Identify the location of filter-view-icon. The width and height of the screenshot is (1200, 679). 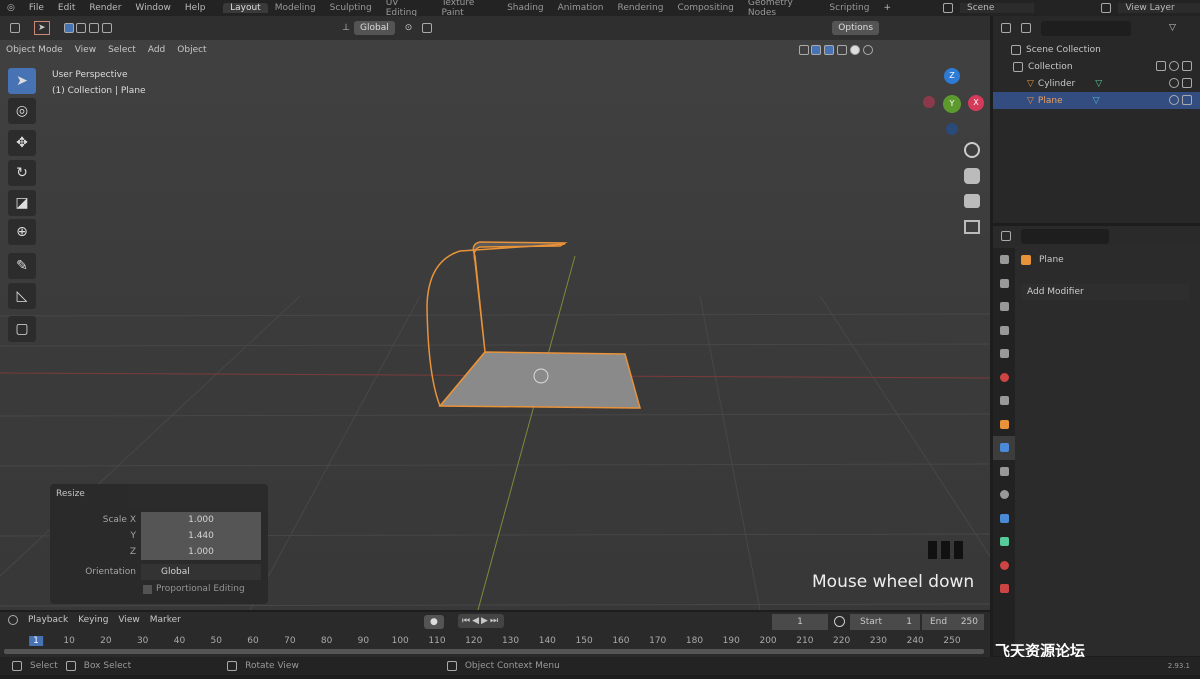
(1026, 28).